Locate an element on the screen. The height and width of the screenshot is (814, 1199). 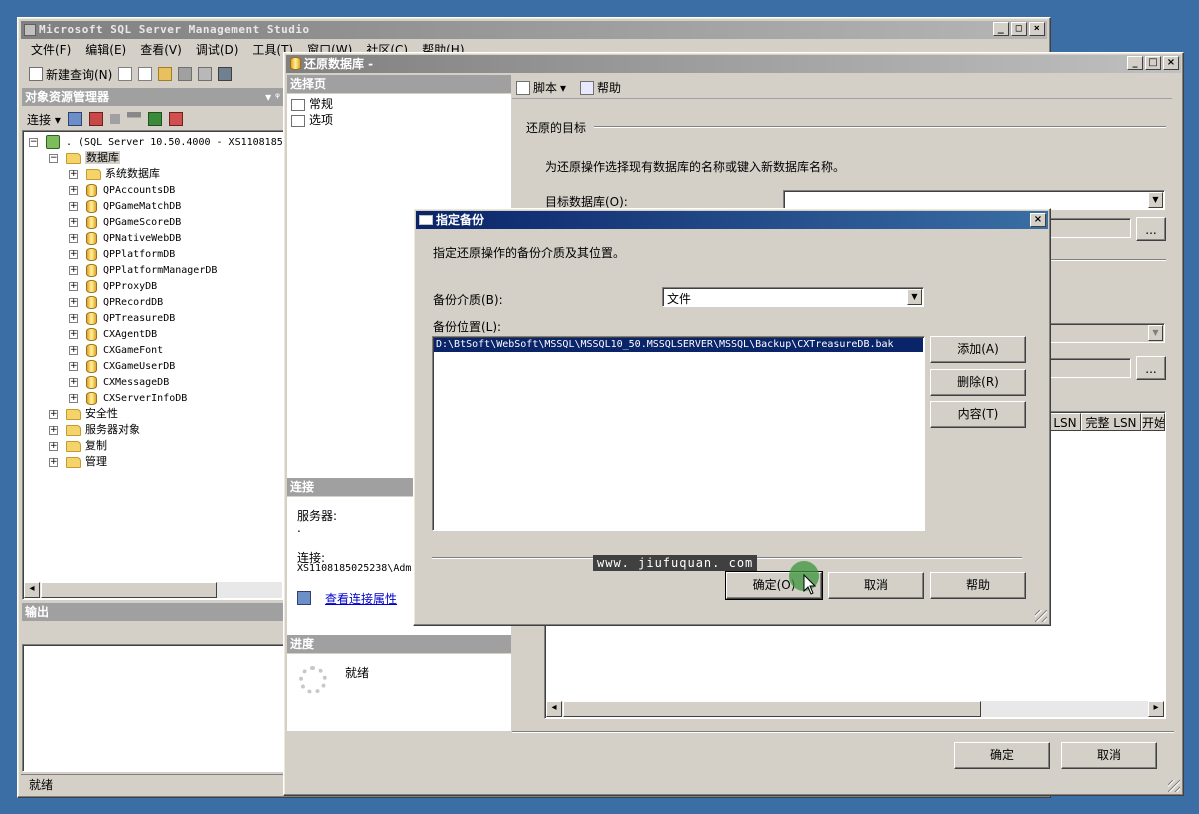
remove-button: 删除(R) is located at coordinates (978, 382).